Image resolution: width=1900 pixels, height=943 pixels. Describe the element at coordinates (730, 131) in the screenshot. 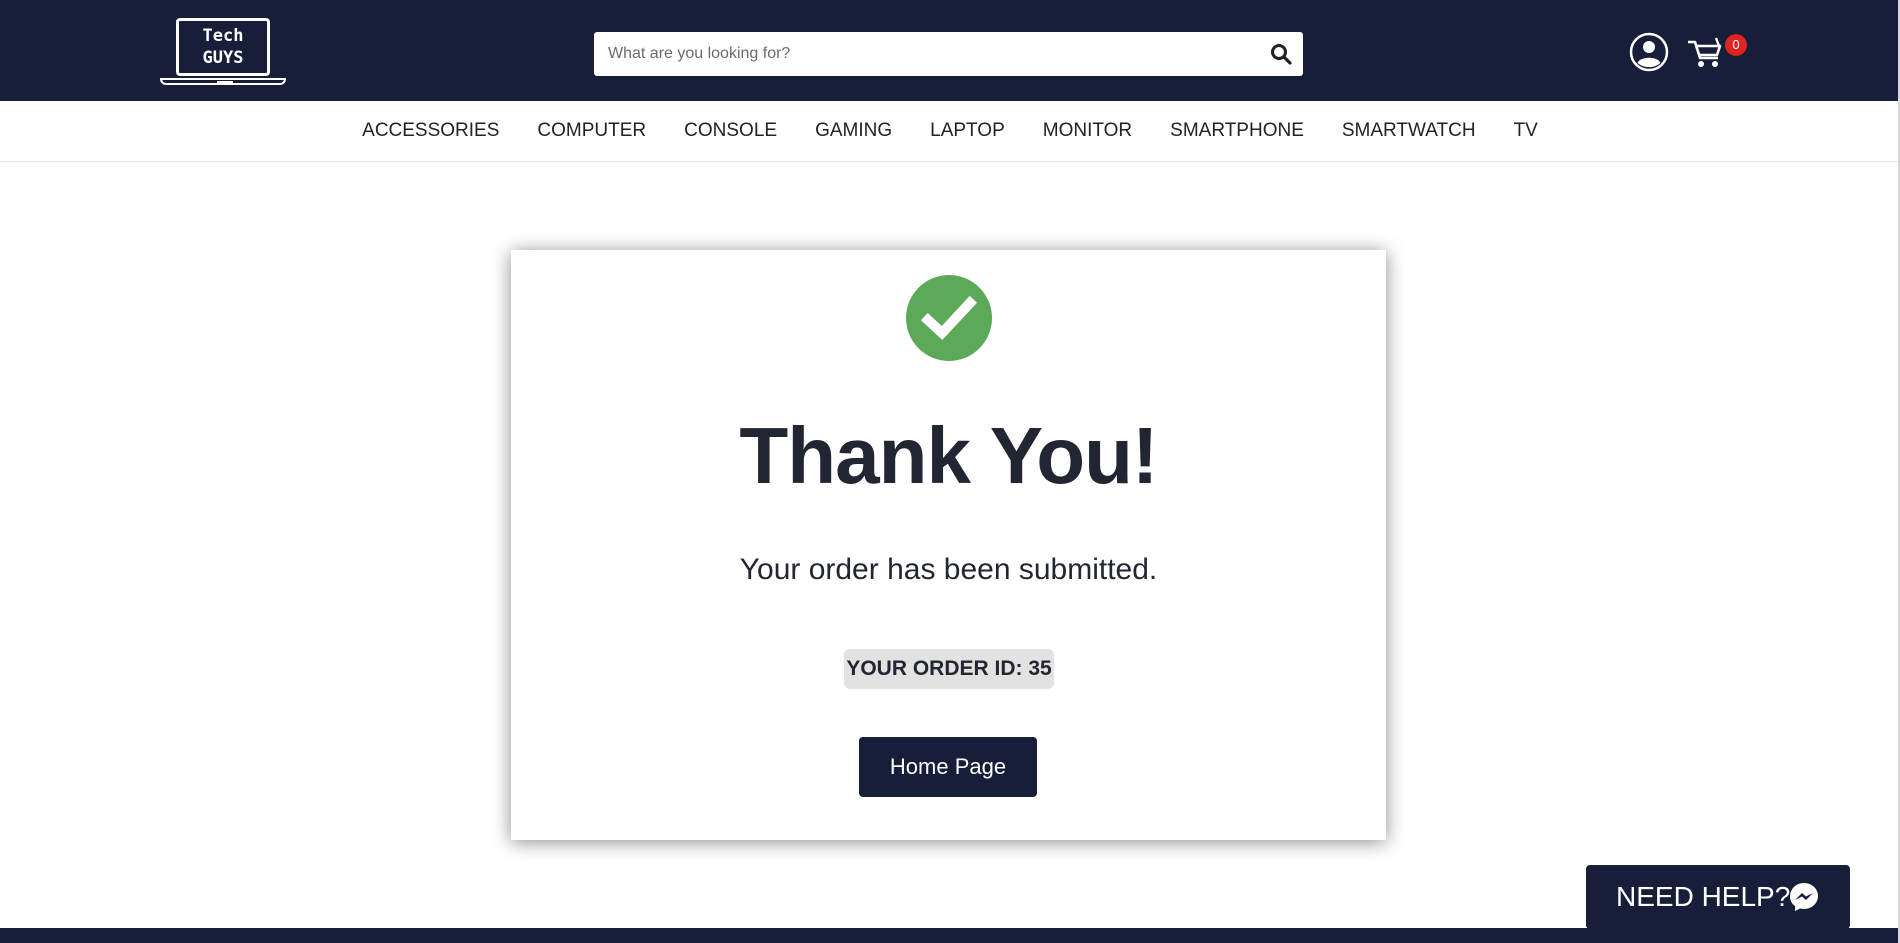

I see `category-console: CONSOLE` at that location.